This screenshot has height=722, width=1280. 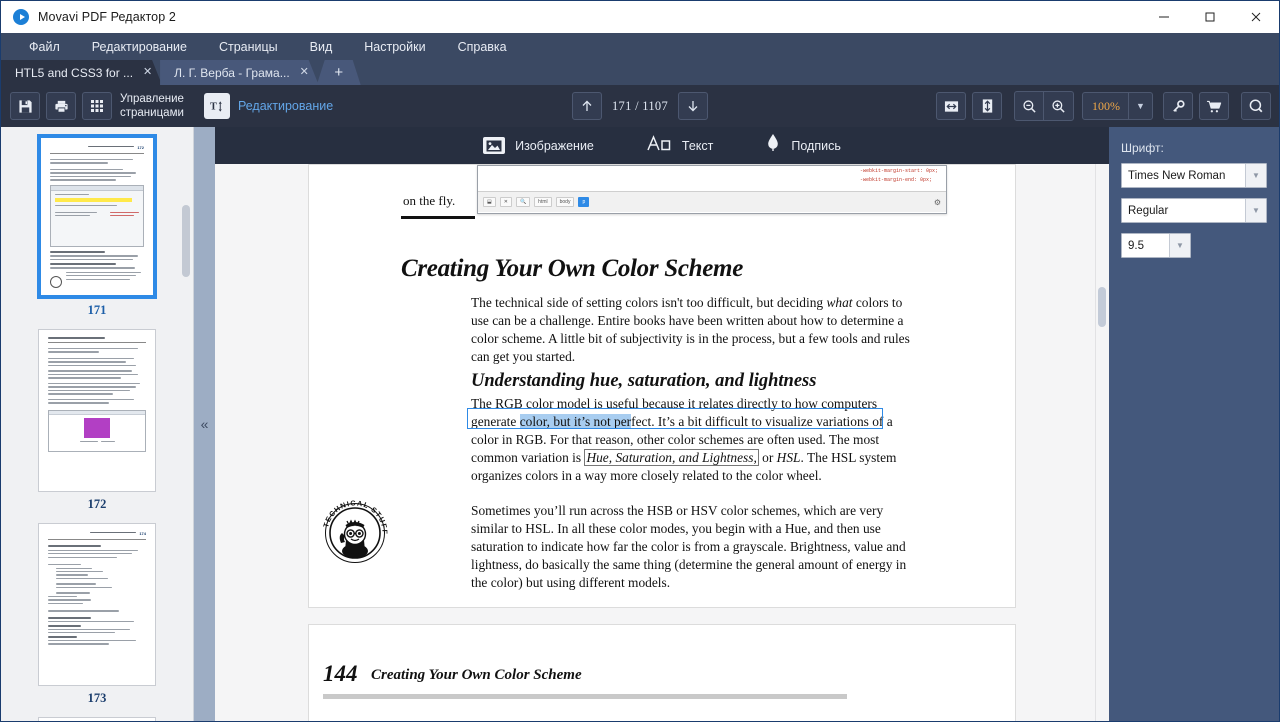 What do you see at coordinates (482, 47) in the screenshot?
I see `menu-item-help: Справка` at bounding box center [482, 47].